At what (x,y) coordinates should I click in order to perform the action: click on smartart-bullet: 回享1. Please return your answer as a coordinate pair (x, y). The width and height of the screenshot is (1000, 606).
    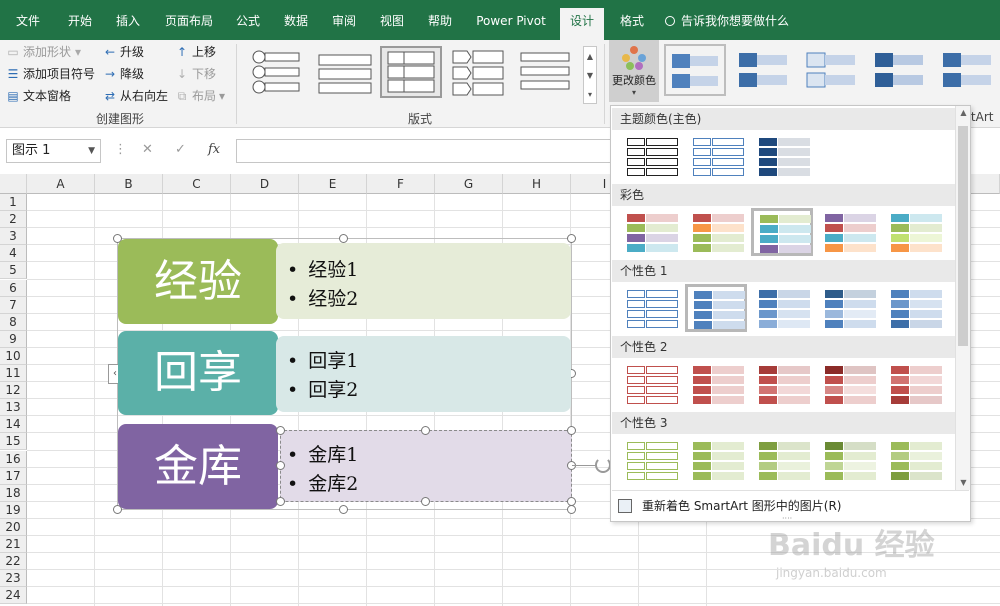
    Looking at the image, I should click on (322, 359).